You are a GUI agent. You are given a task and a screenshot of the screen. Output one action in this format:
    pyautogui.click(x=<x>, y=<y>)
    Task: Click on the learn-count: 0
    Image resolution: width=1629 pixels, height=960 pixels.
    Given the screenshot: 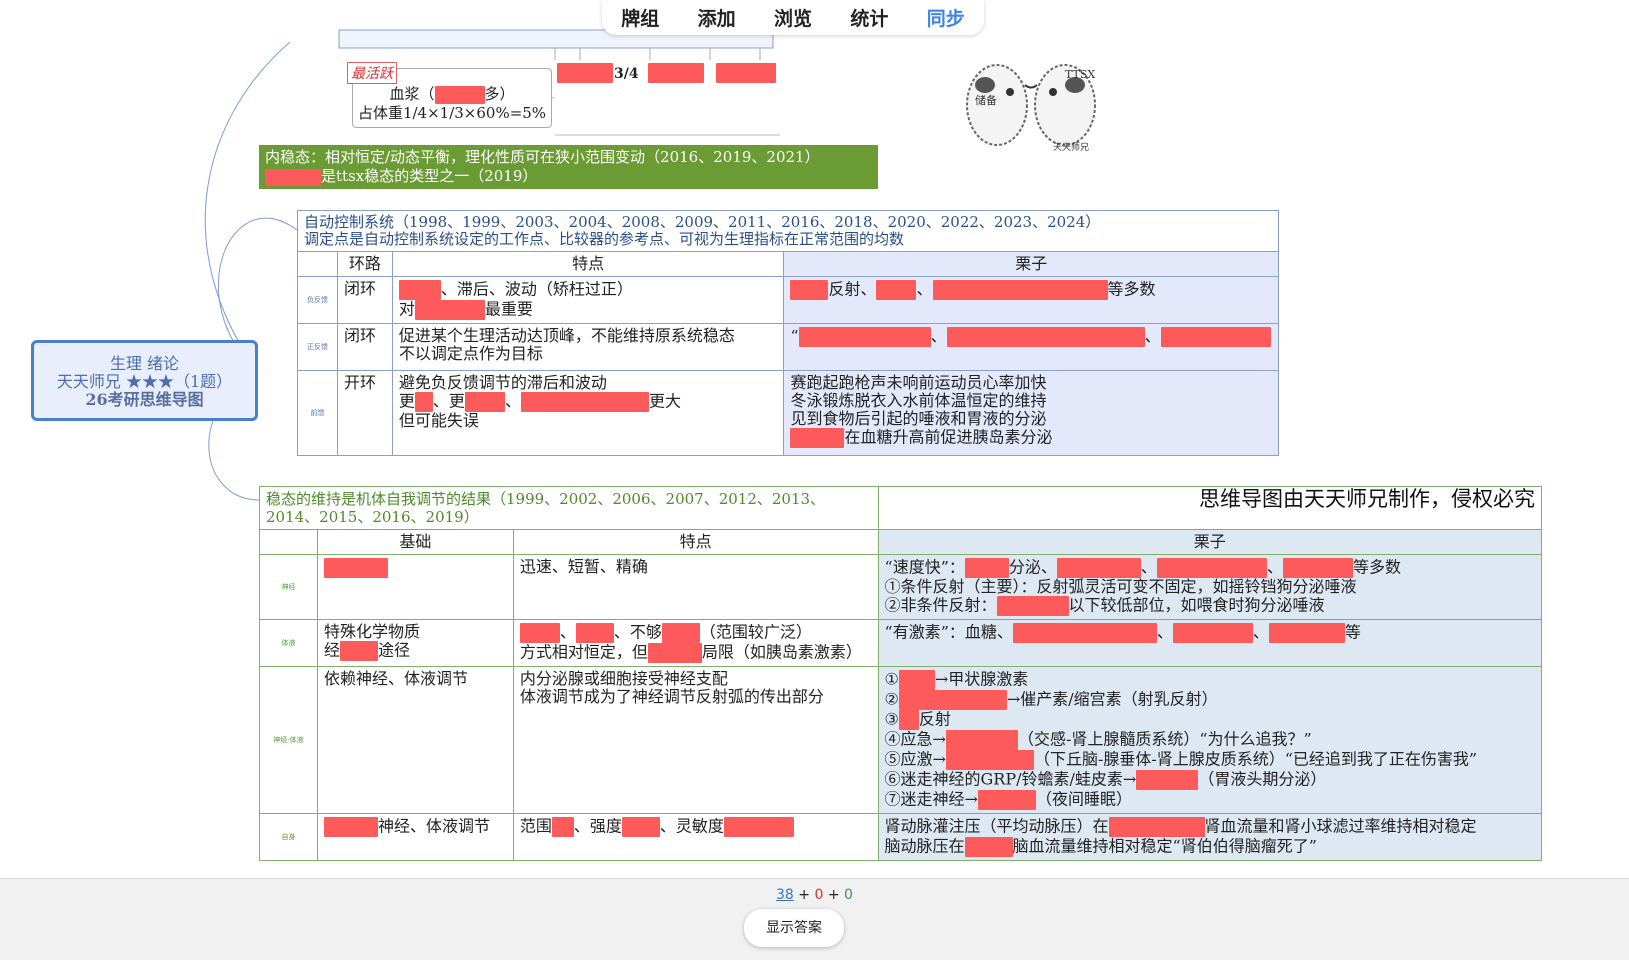 What is the action you would take?
    pyautogui.click(x=819, y=895)
    